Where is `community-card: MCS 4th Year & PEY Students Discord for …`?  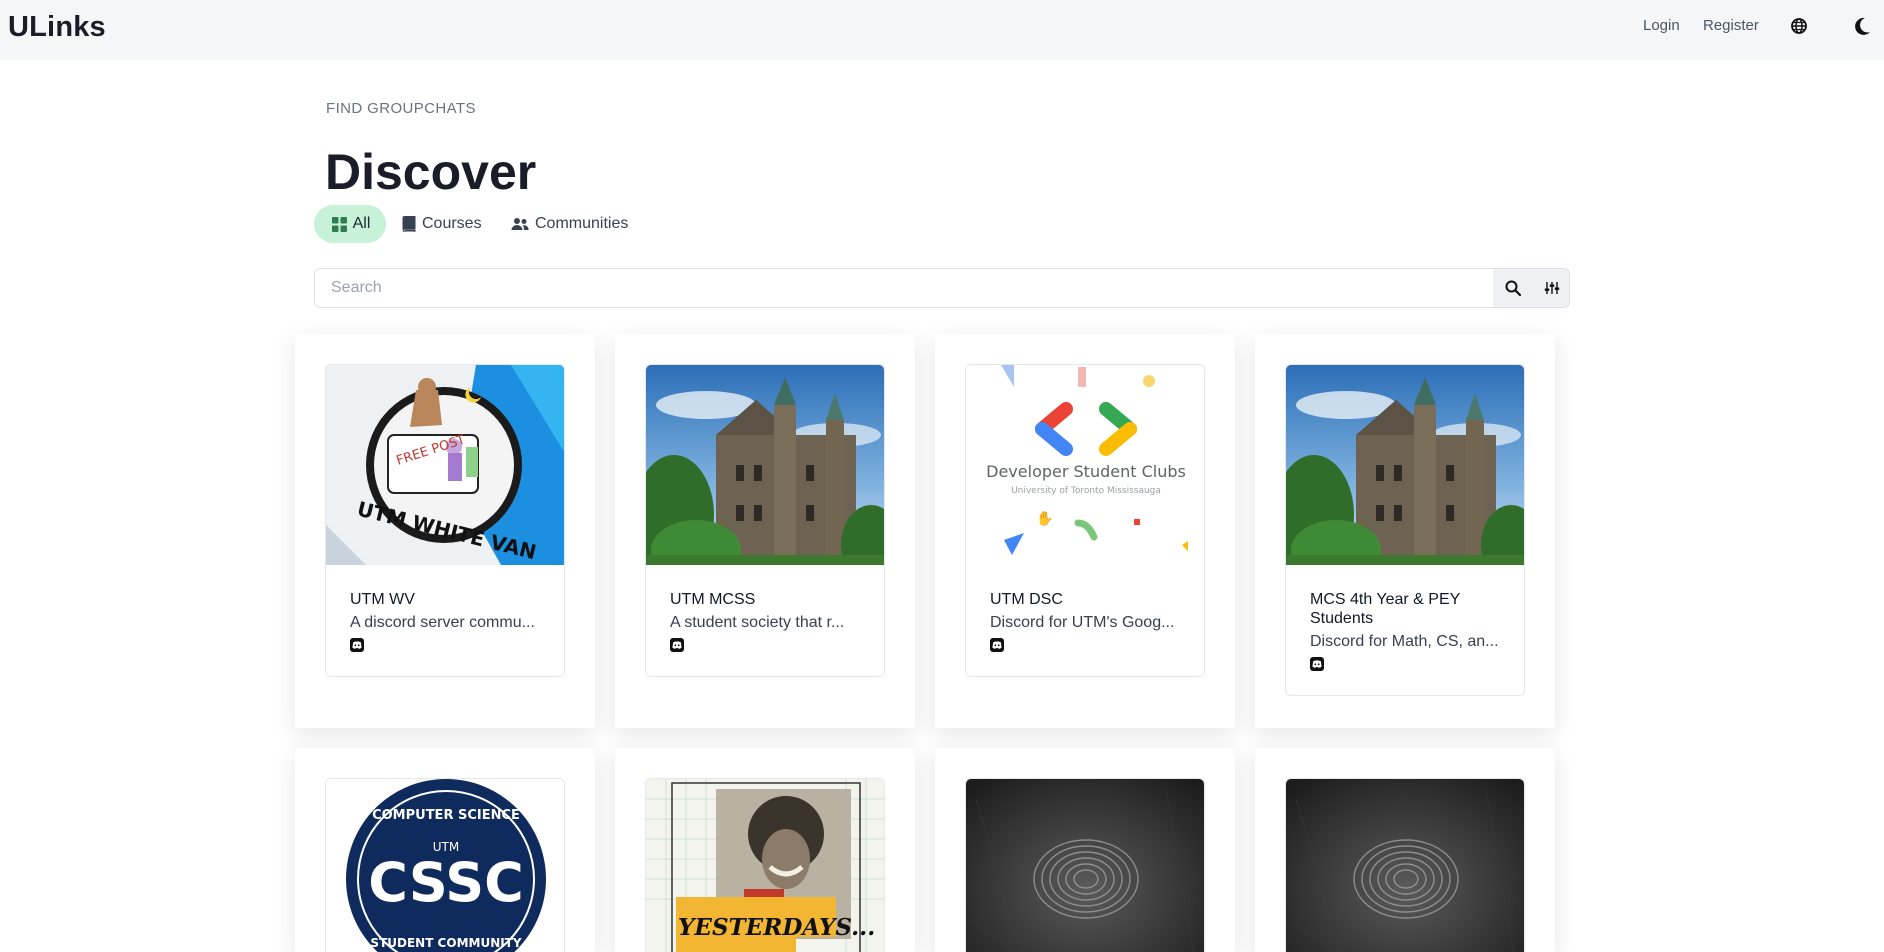
community-card: MCS 4th Year & PEY Students Discord for … is located at coordinates (1405, 531).